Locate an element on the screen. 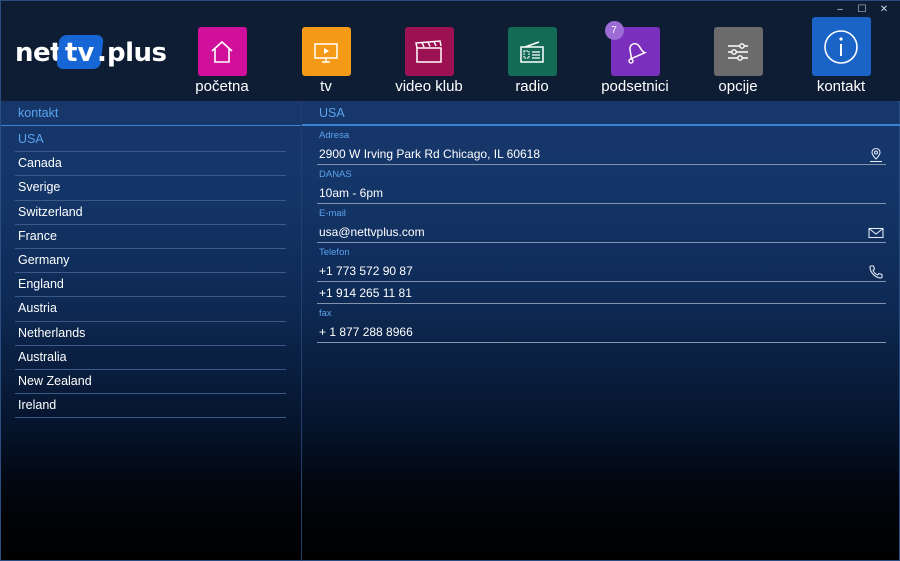  home-icon is located at coordinates (222, 51).